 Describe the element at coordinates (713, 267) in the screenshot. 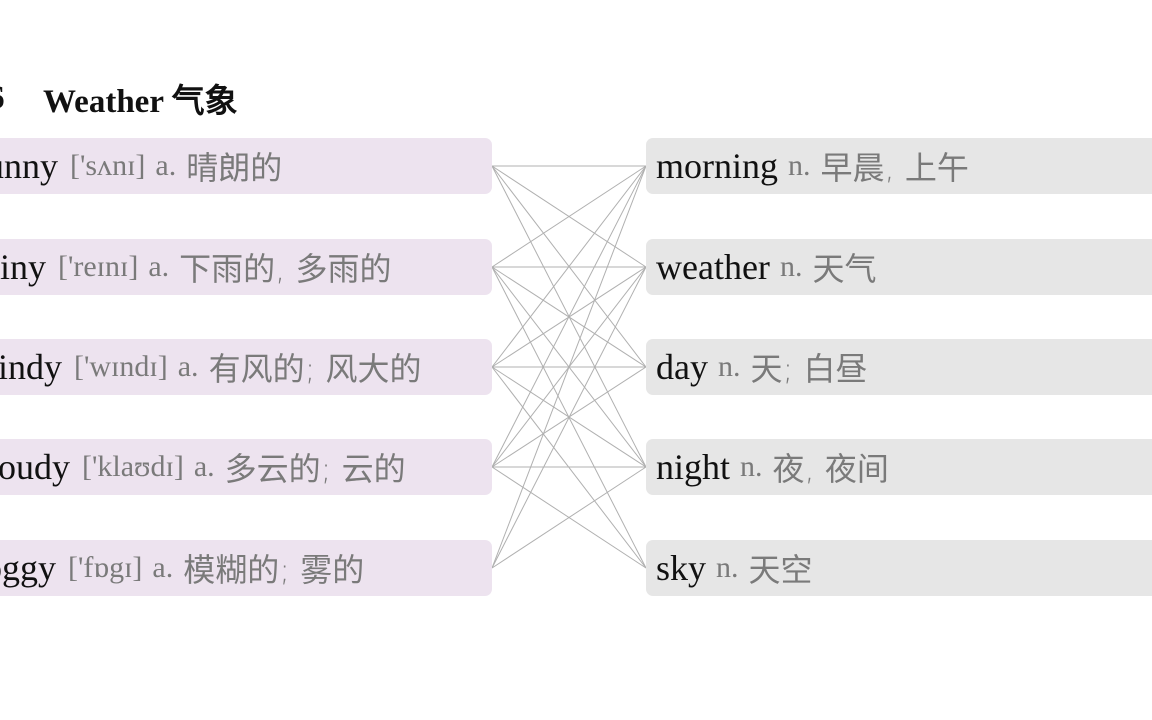

I see `word: weather` at that location.